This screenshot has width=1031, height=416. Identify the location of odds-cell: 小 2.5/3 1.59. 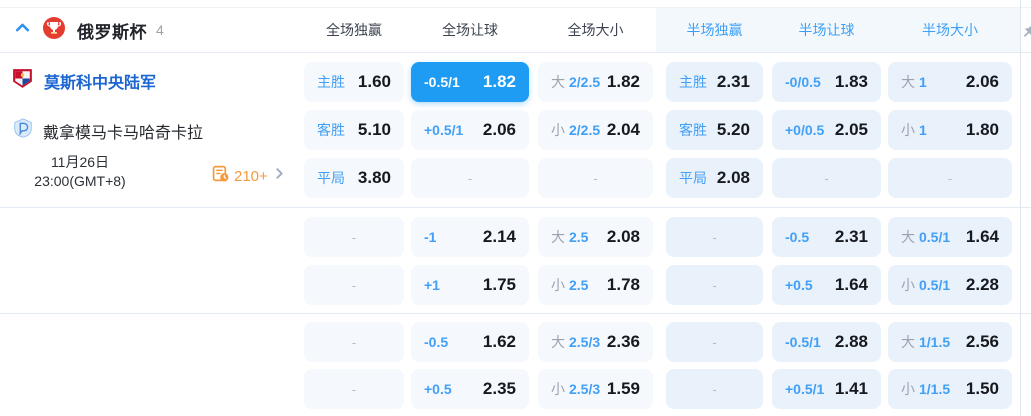
(595, 389).